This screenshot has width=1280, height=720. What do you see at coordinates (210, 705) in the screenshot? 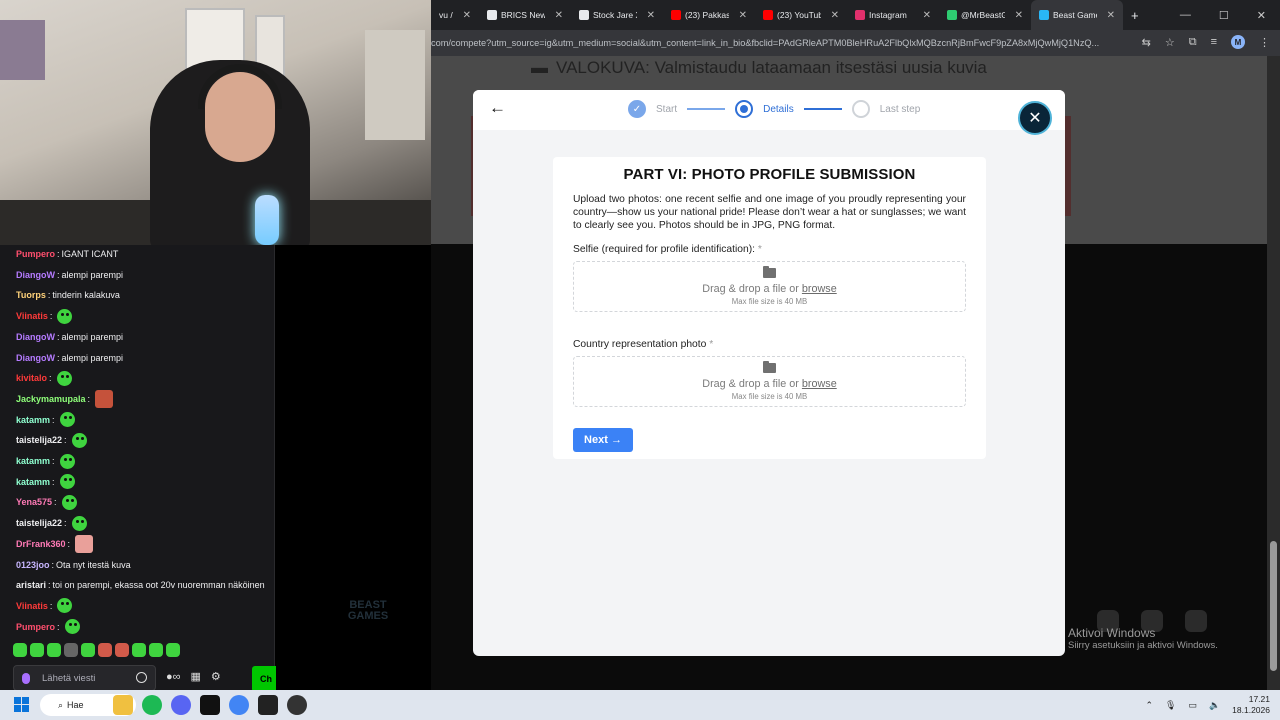
I see `x-app-icon` at bounding box center [210, 705].